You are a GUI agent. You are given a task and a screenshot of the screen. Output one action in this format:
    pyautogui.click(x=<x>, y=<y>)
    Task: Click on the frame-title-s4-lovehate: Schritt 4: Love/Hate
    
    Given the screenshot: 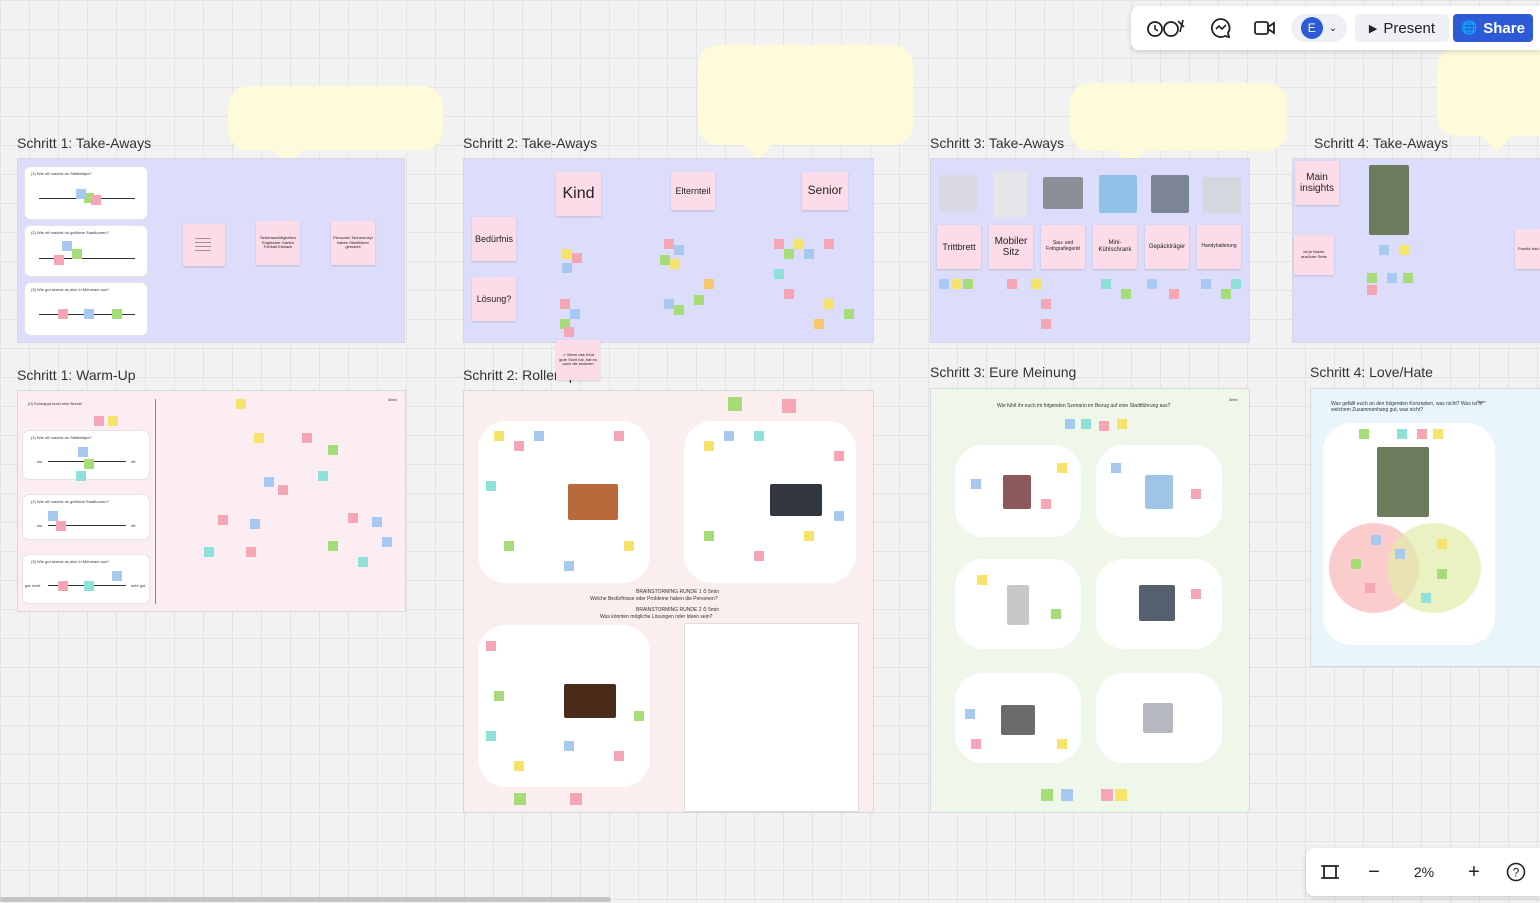 What is the action you would take?
    pyautogui.click(x=1371, y=372)
    